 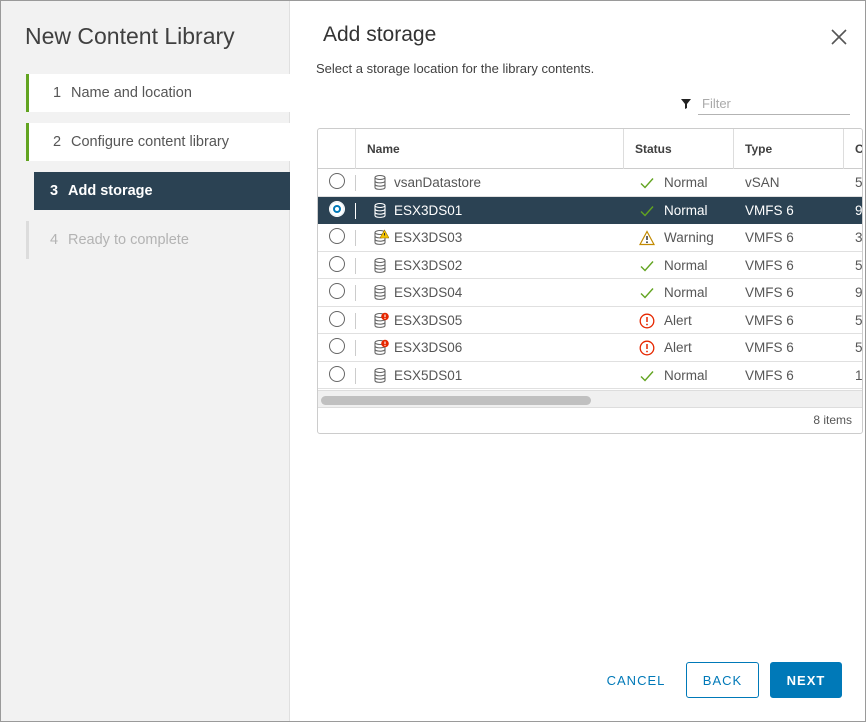 I want to click on table-row: ESX3DS02 Normal VMFS 6 5, so click(x=590, y=265).